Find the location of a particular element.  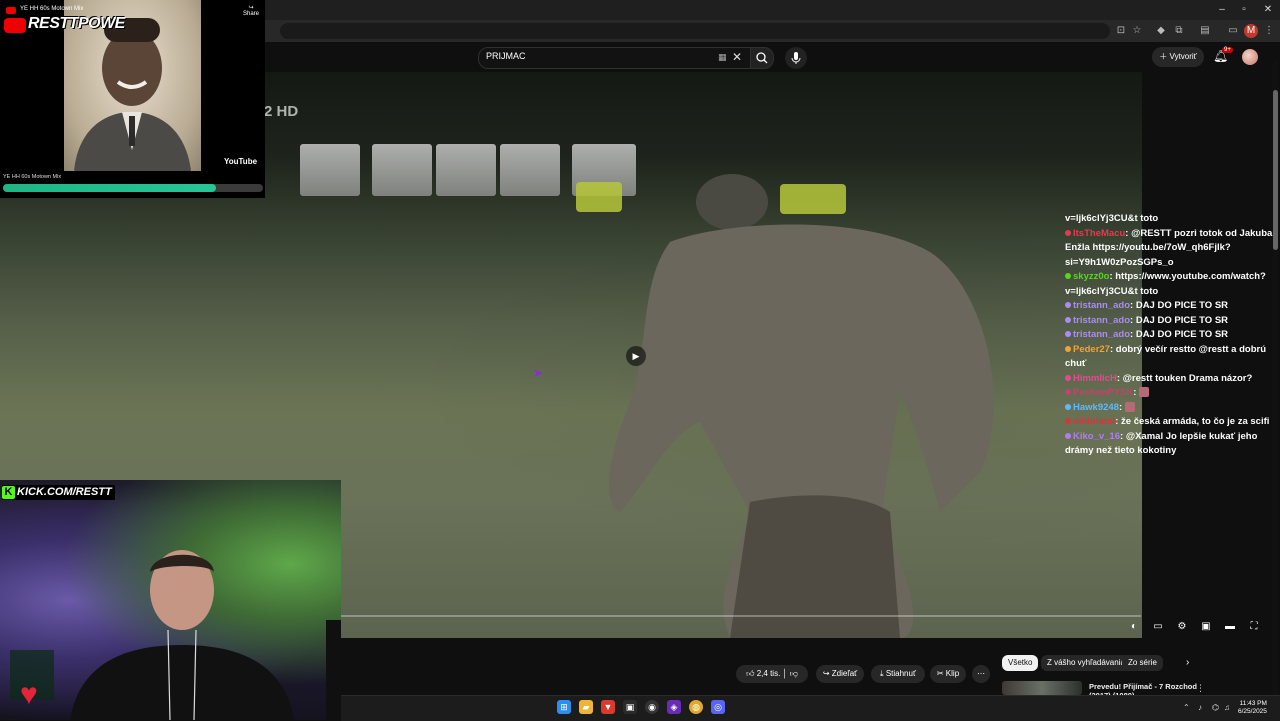

chrome-icon: ◍ is located at coordinates (696, 707).